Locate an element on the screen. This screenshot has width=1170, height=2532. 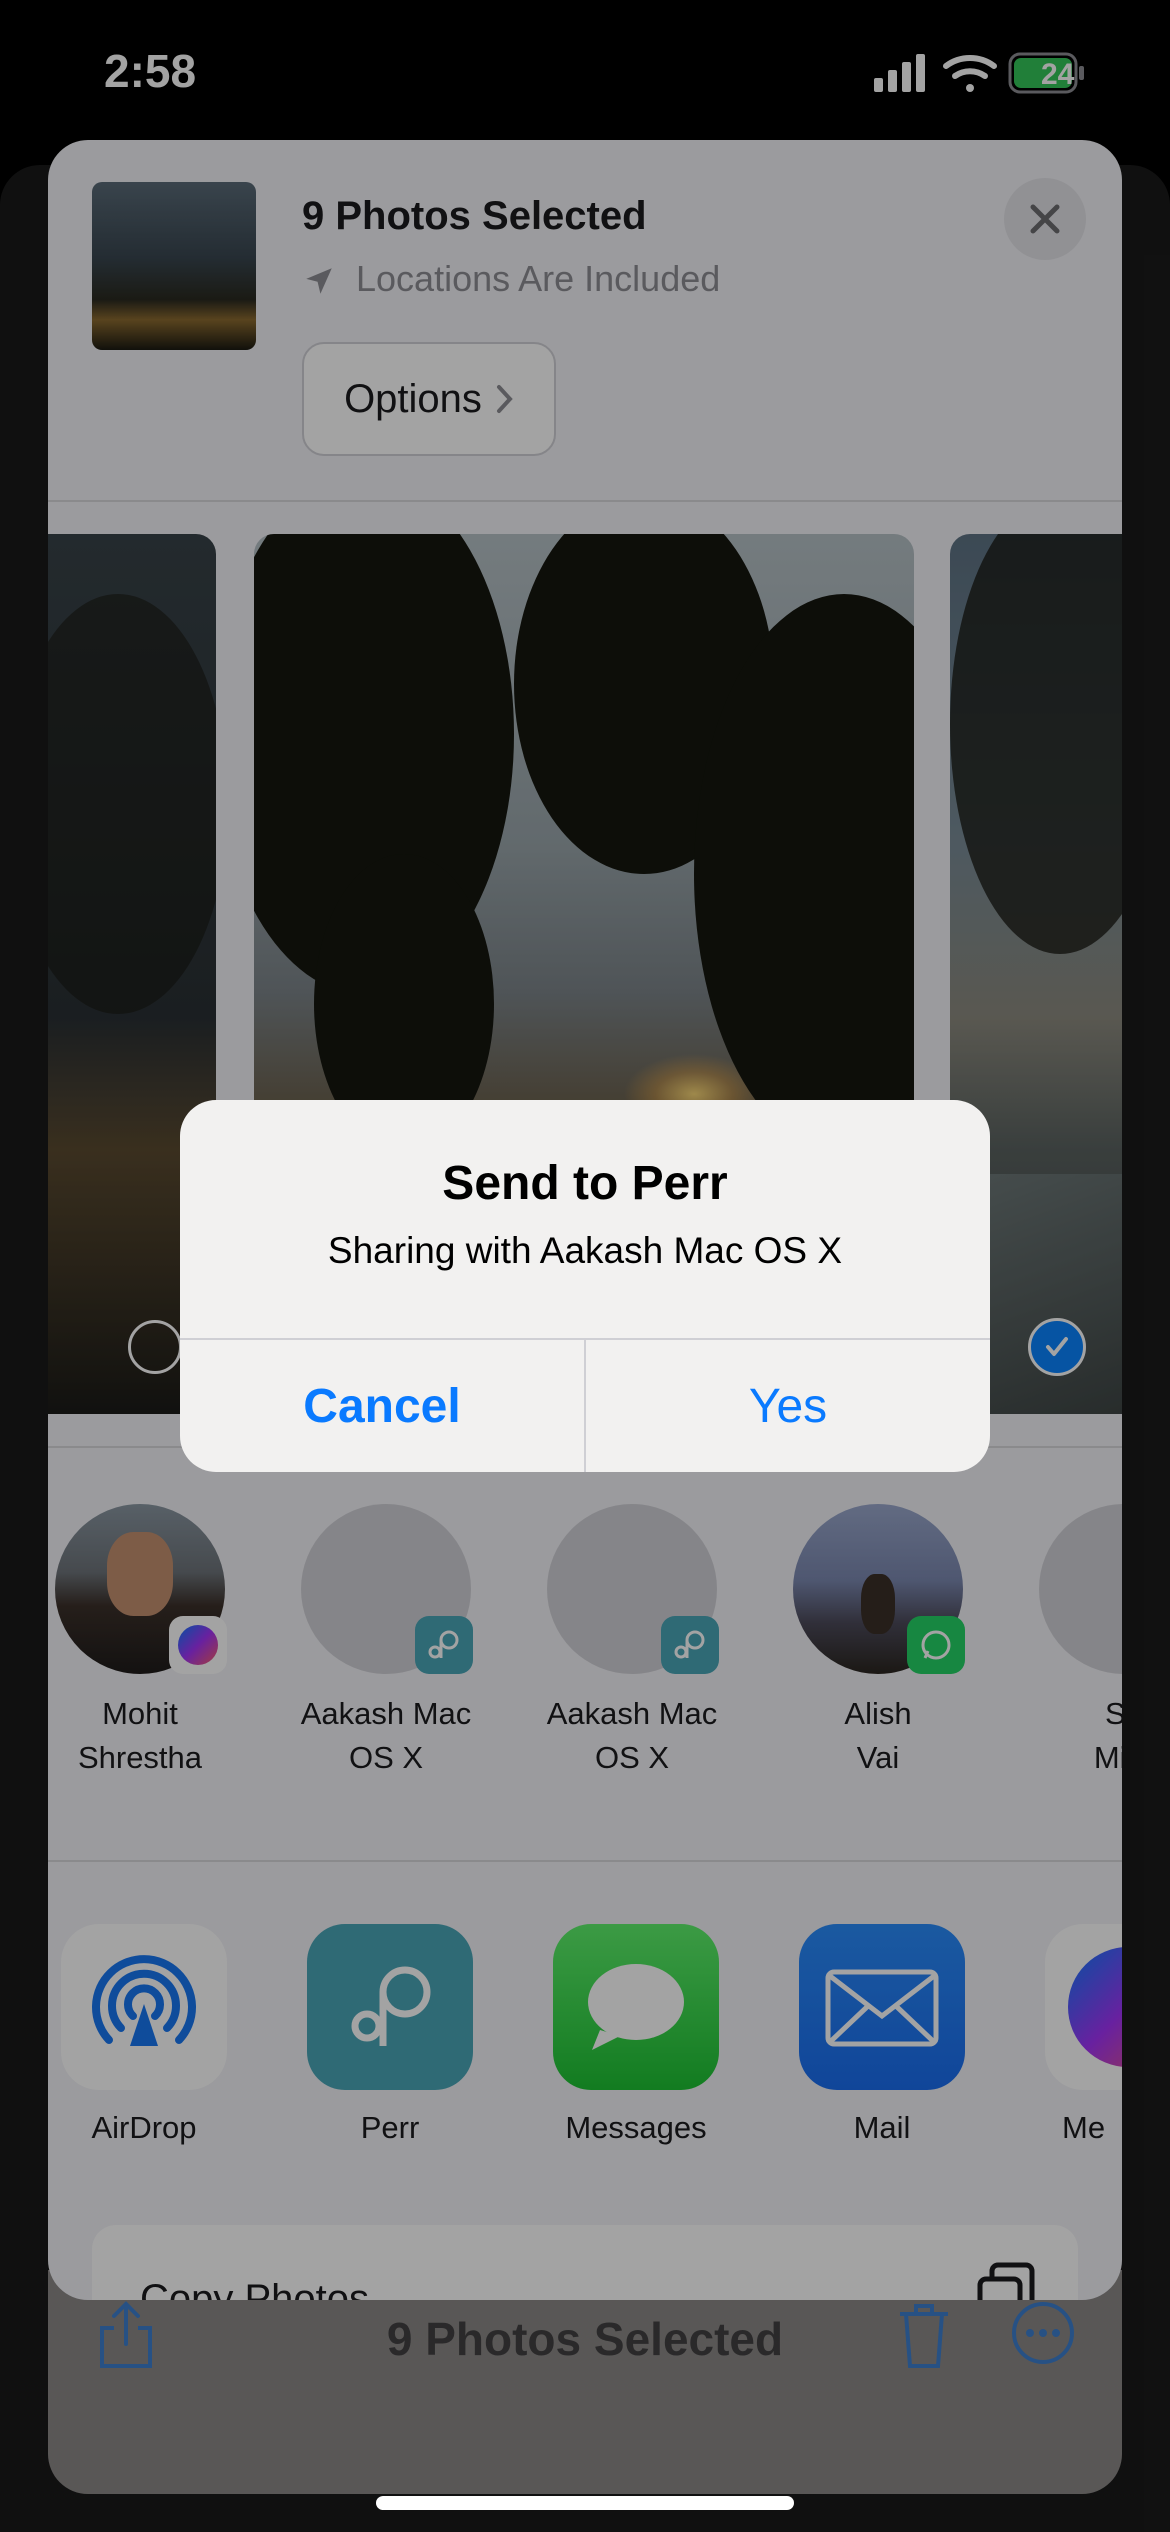
cancel-button: Cancel is located at coordinates (382, 1406).